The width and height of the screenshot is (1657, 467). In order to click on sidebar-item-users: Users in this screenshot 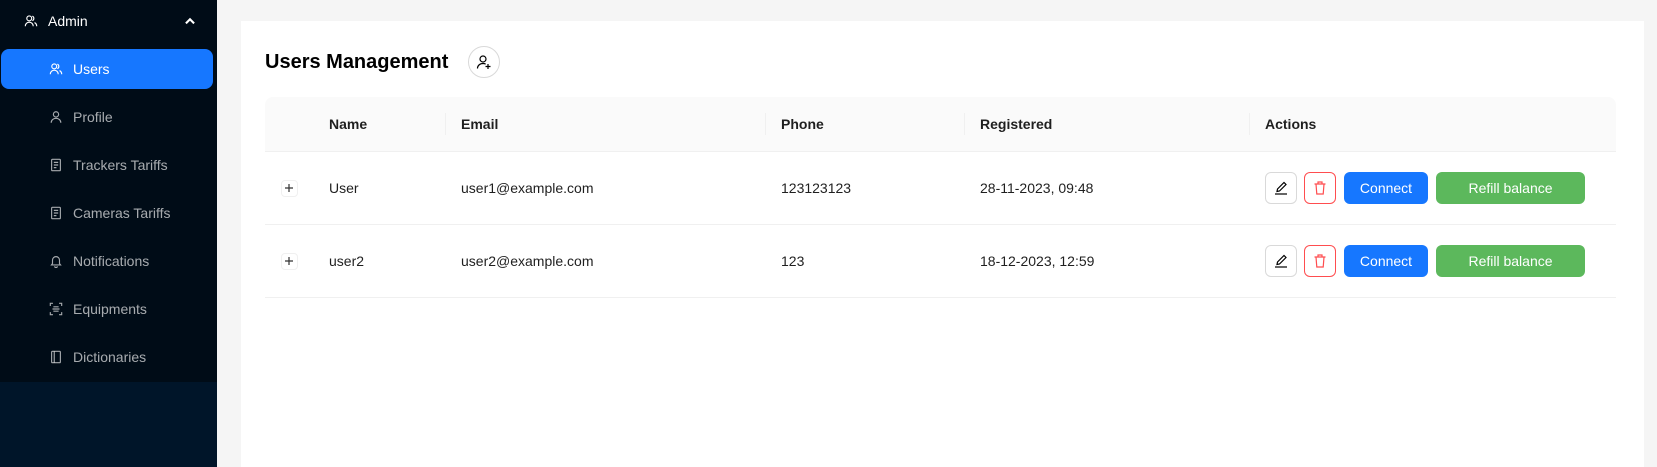, I will do `click(107, 69)`.